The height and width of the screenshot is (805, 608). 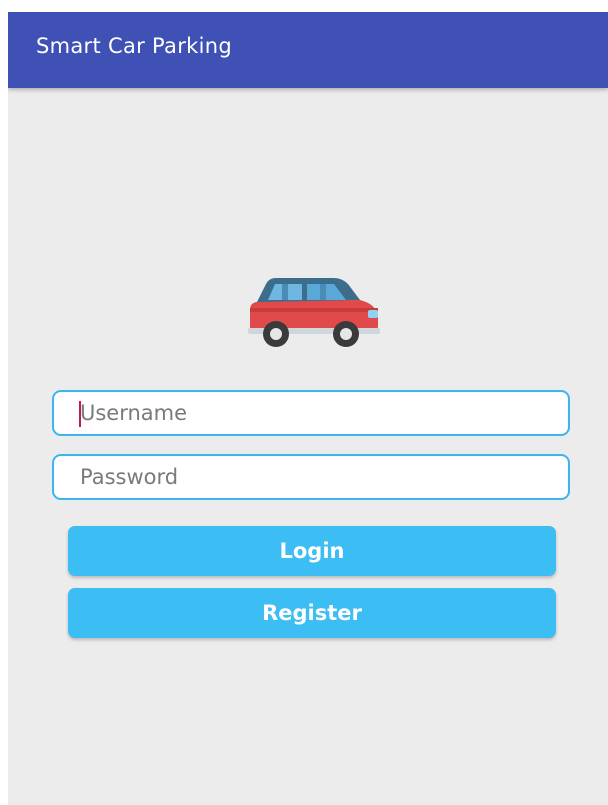 I want to click on app-bar: Smart Car Parking, so click(x=308, y=50).